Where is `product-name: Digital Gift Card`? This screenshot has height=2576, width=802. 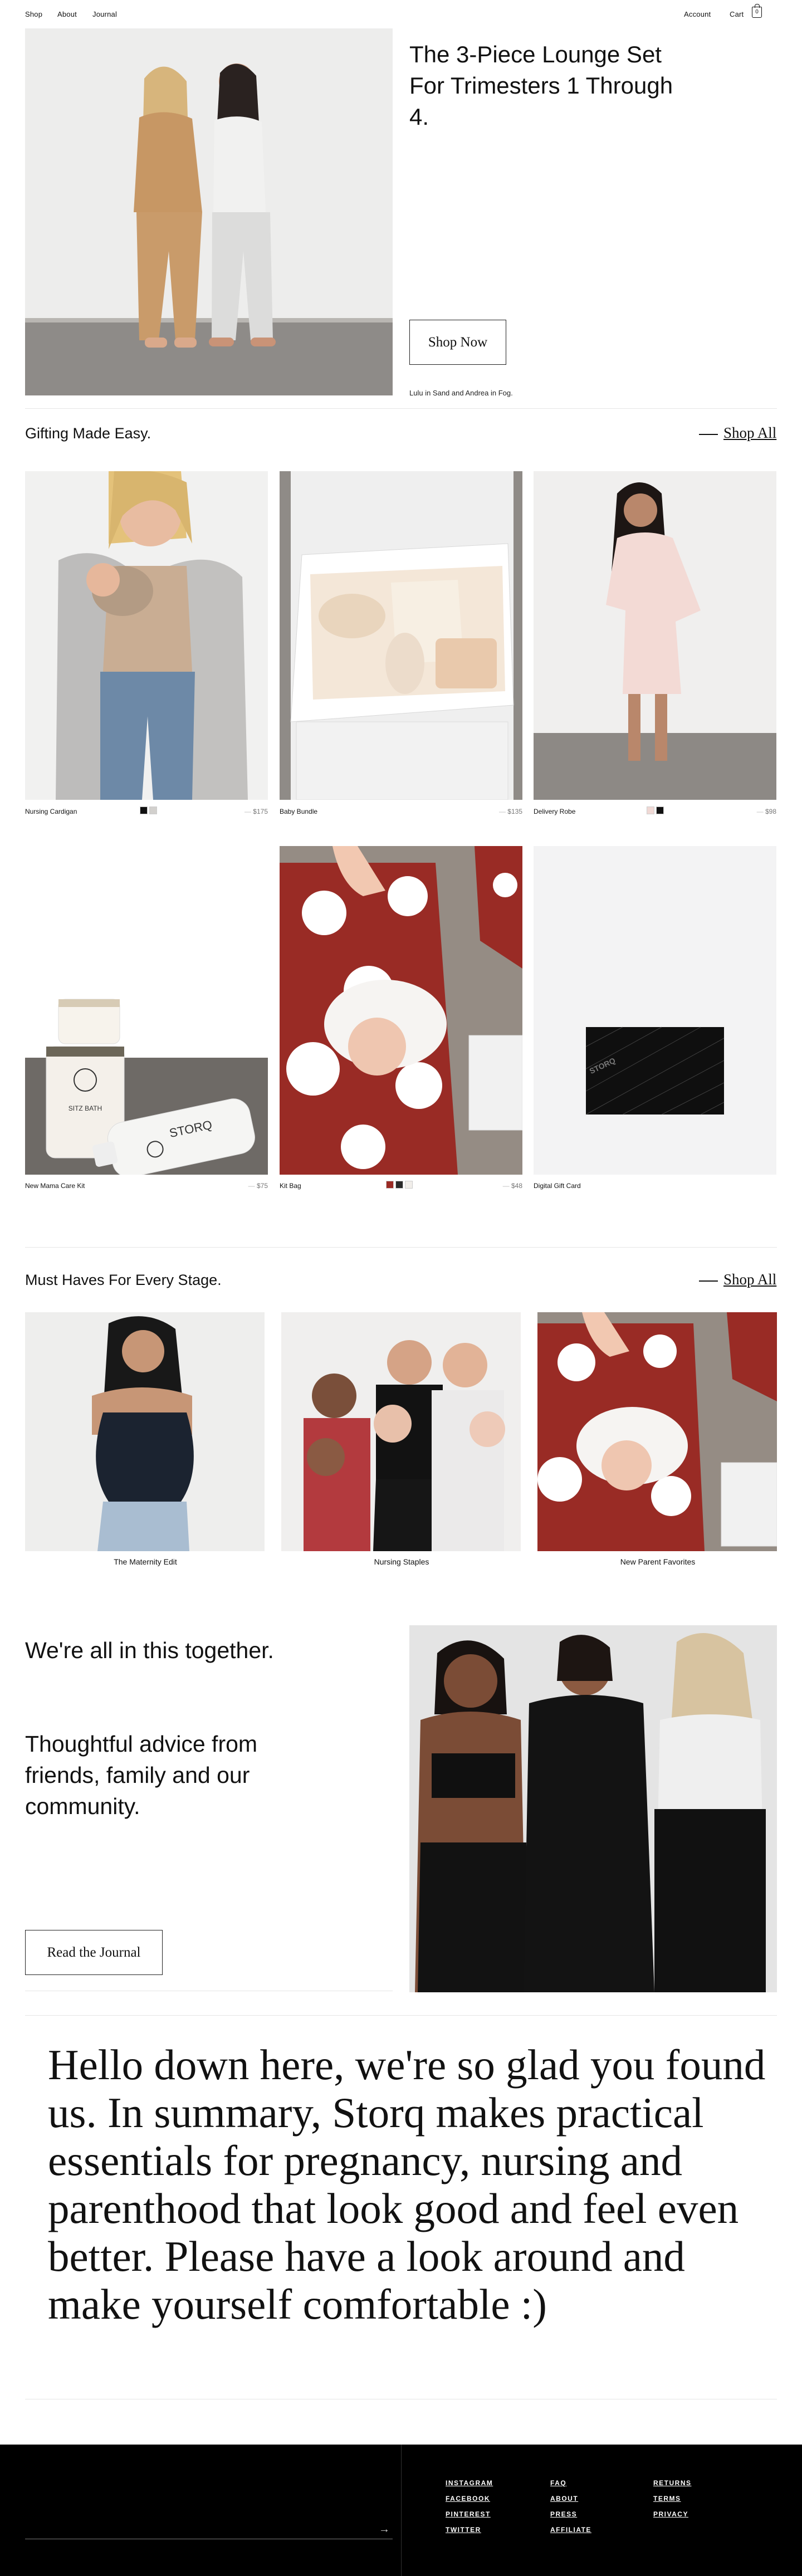 product-name: Digital Gift Card is located at coordinates (557, 1186).